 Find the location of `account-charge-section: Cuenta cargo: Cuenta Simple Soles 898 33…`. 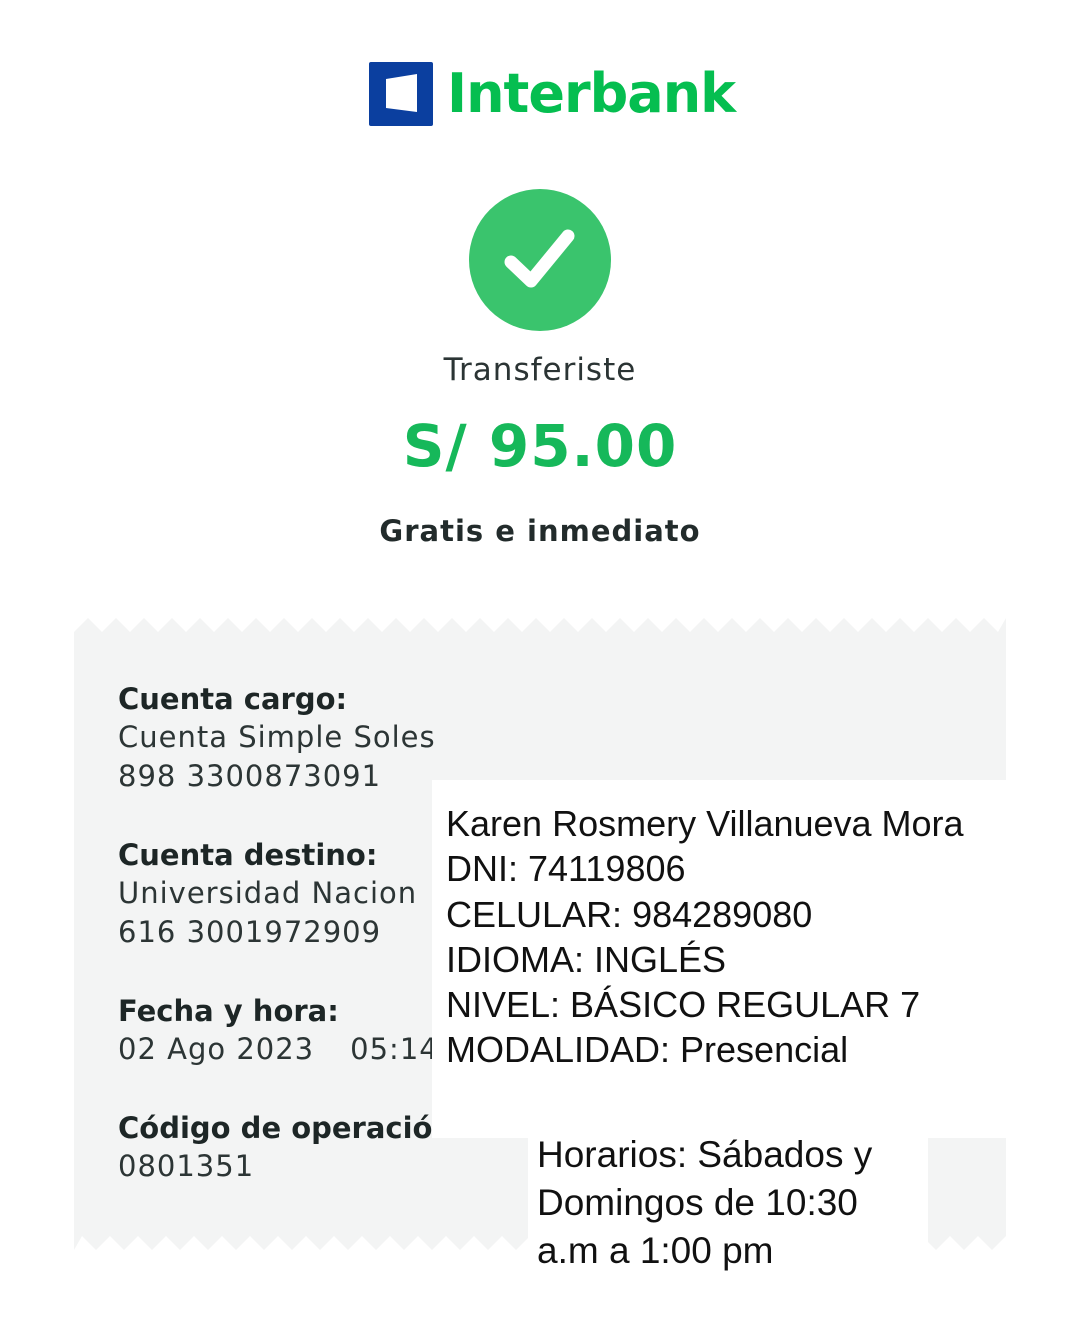

account-charge-section: Cuenta cargo: Cuenta Simple Soles 898 33… is located at coordinates (277, 738).